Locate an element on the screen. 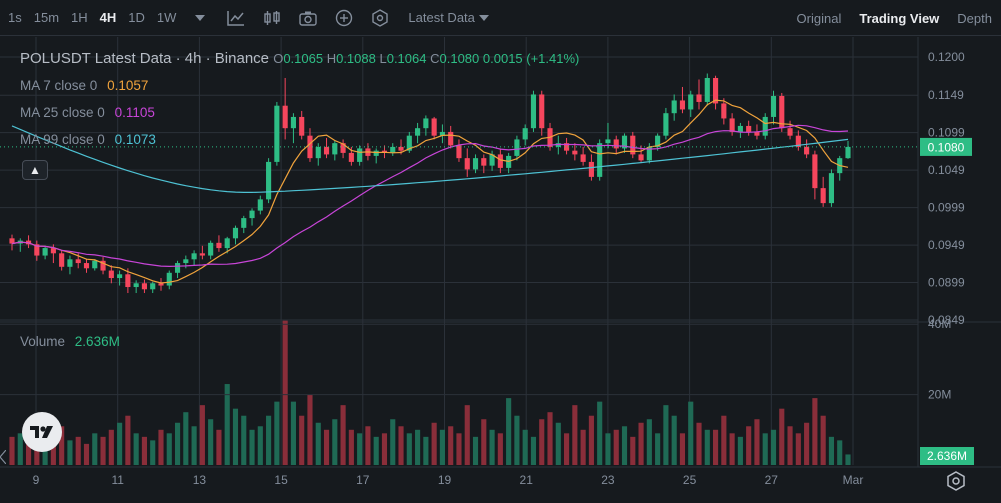 This screenshot has width=1001, height=503. view-trading-view: Trading View is located at coordinates (899, 18).